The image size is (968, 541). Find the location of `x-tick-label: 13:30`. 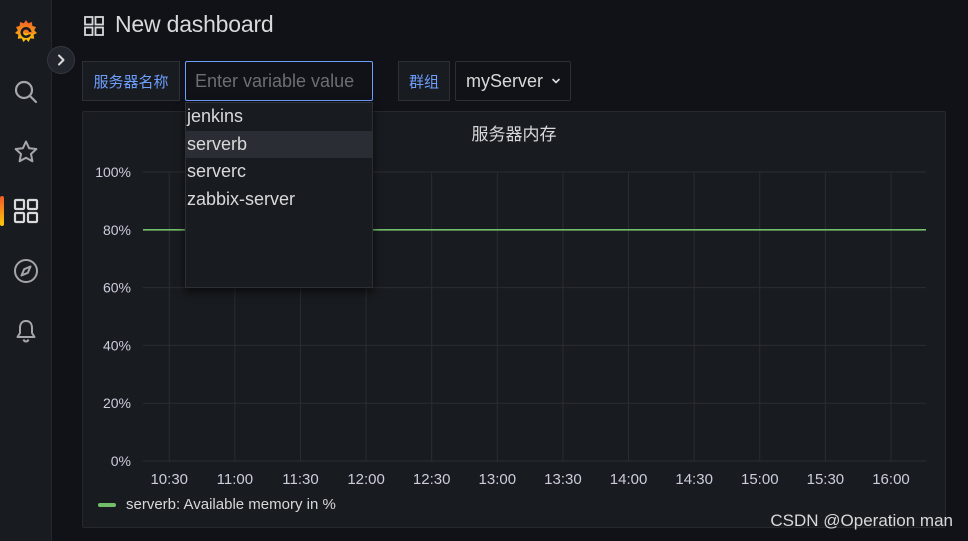

x-tick-label: 13:30 is located at coordinates (563, 479).